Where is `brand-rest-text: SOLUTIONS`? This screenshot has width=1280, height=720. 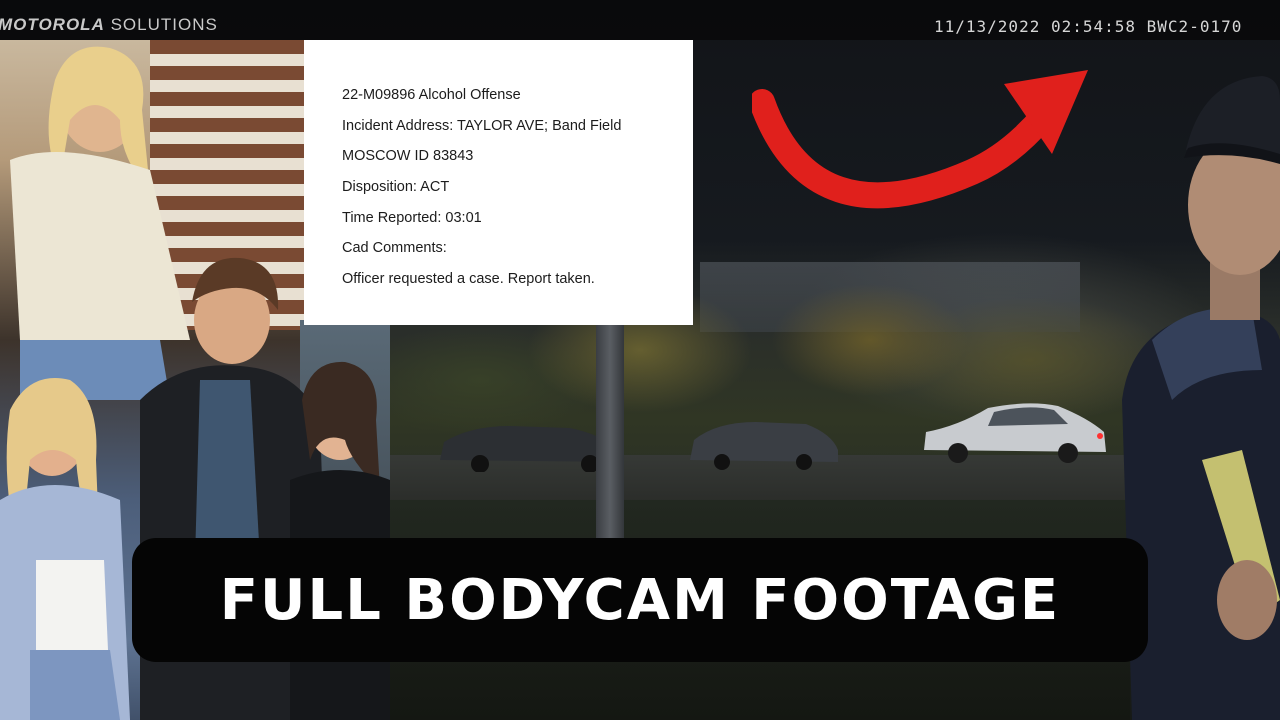
brand-rest-text: SOLUTIONS is located at coordinates (161, 24).